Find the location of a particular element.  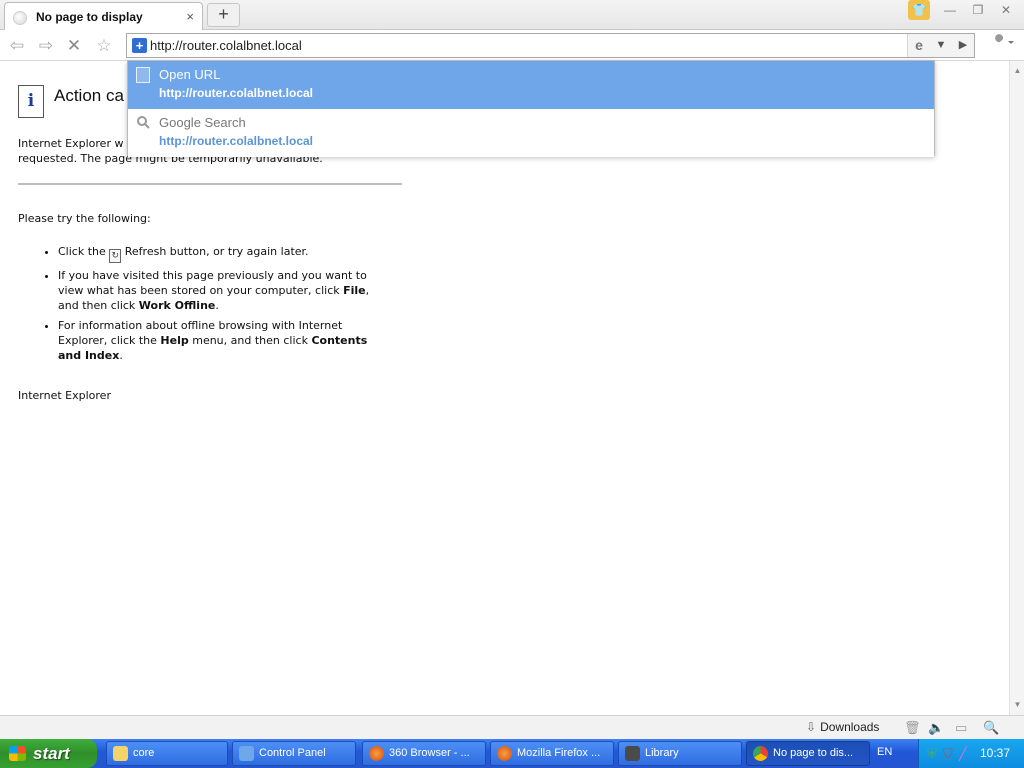

skin-icon: 👕 is located at coordinates (919, 10).